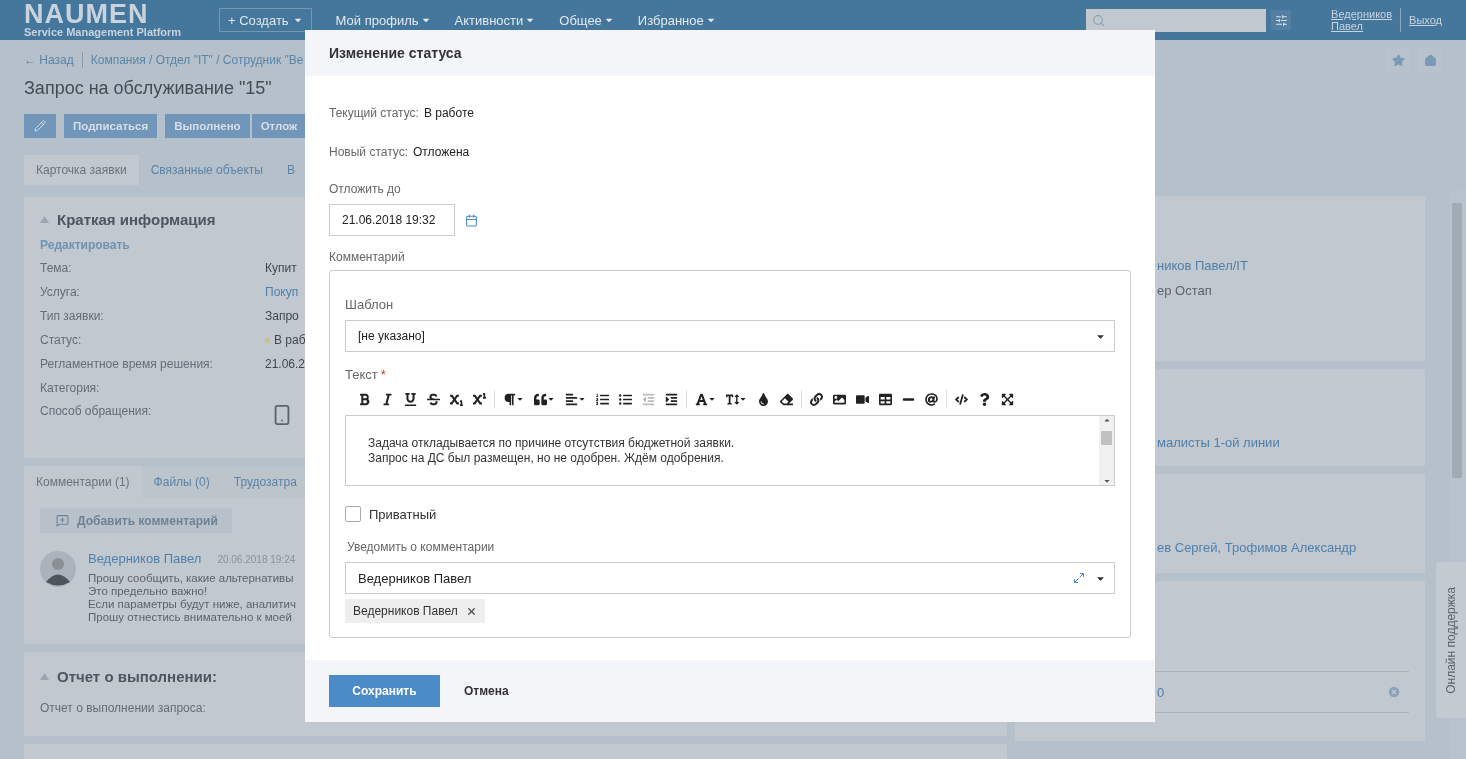  What do you see at coordinates (353, 514) in the screenshot?
I see `checkbox` at bounding box center [353, 514].